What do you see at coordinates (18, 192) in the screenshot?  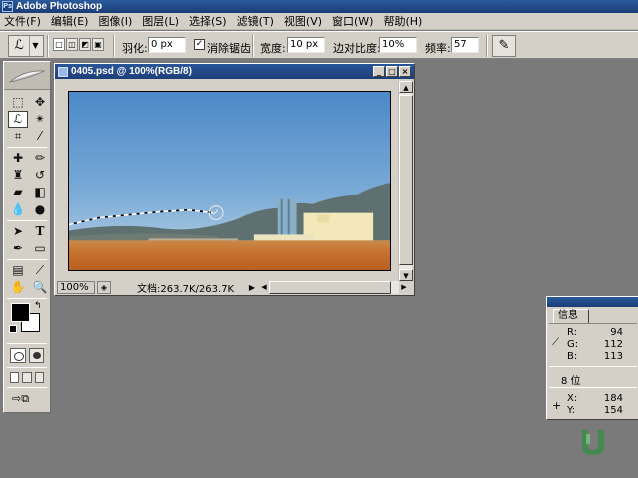 I see `eraser-tool-icon: ▰` at bounding box center [18, 192].